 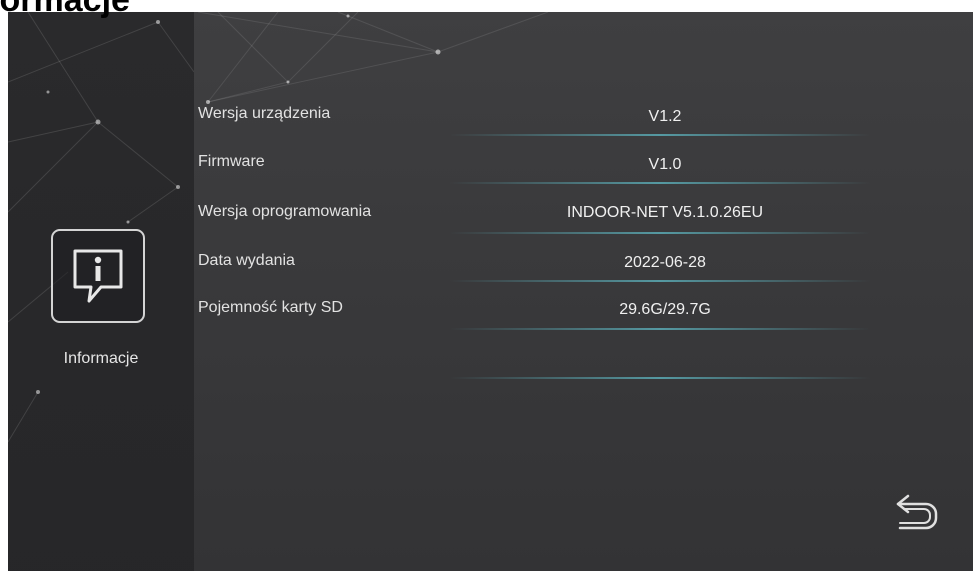 I want to click on info-row-label: Wersja urządzenia, so click(x=264, y=113).